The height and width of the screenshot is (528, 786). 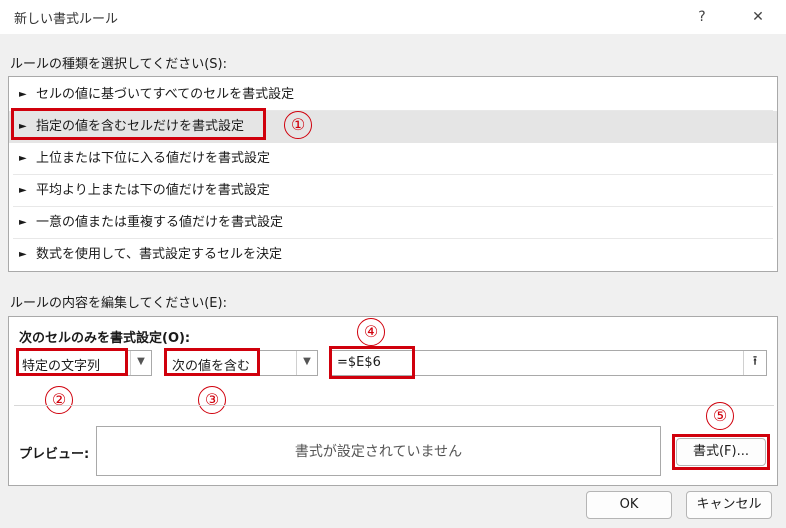 What do you see at coordinates (212, 400) in the screenshot?
I see `annotation-3: ③` at bounding box center [212, 400].